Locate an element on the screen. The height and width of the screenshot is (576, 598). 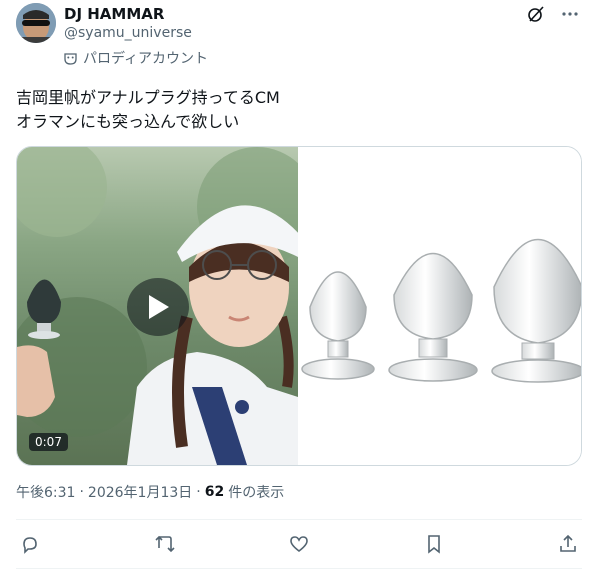
like-icon is located at coordinates (299, 544).